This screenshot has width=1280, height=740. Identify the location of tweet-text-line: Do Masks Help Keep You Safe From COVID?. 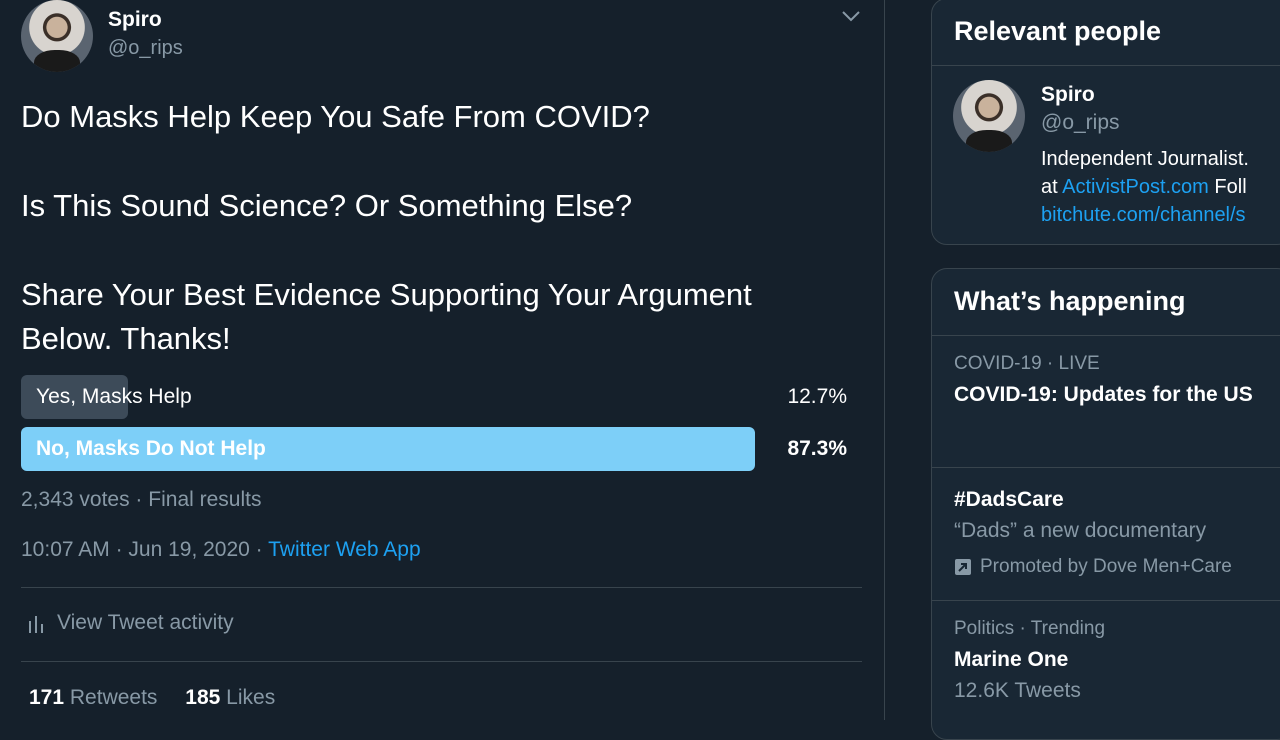
(335, 116).